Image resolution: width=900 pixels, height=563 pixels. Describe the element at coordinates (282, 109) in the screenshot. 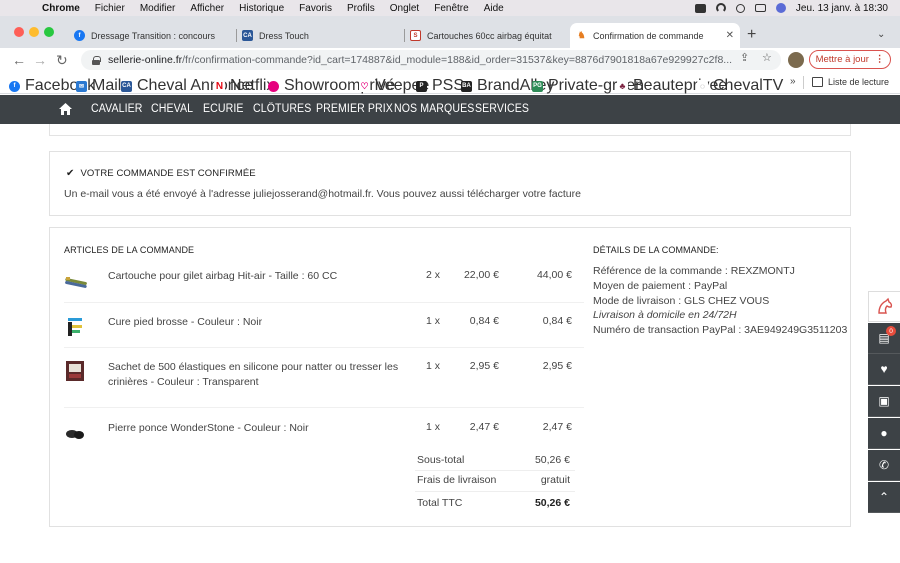

I see `nav-clotures: CLÔTURES` at that location.